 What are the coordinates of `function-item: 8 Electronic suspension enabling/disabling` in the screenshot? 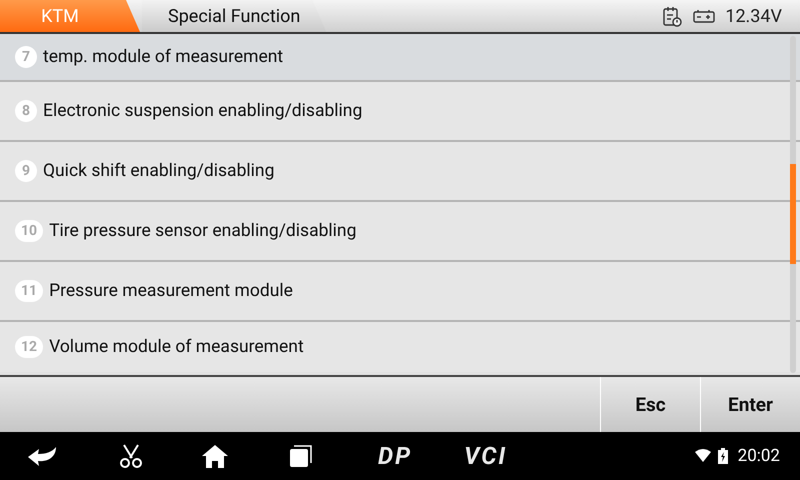 It's located at (400, 112).